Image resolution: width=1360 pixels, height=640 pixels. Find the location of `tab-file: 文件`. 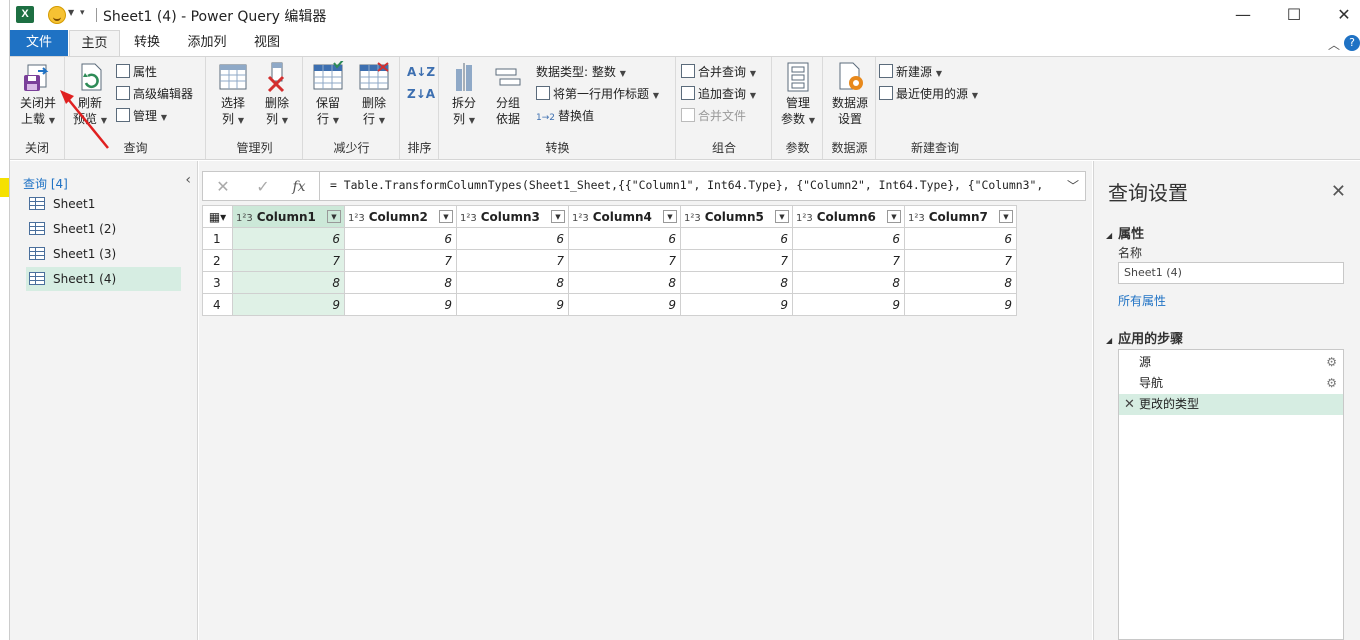

tab-file: 文件 is located at coordinates (39, 43).